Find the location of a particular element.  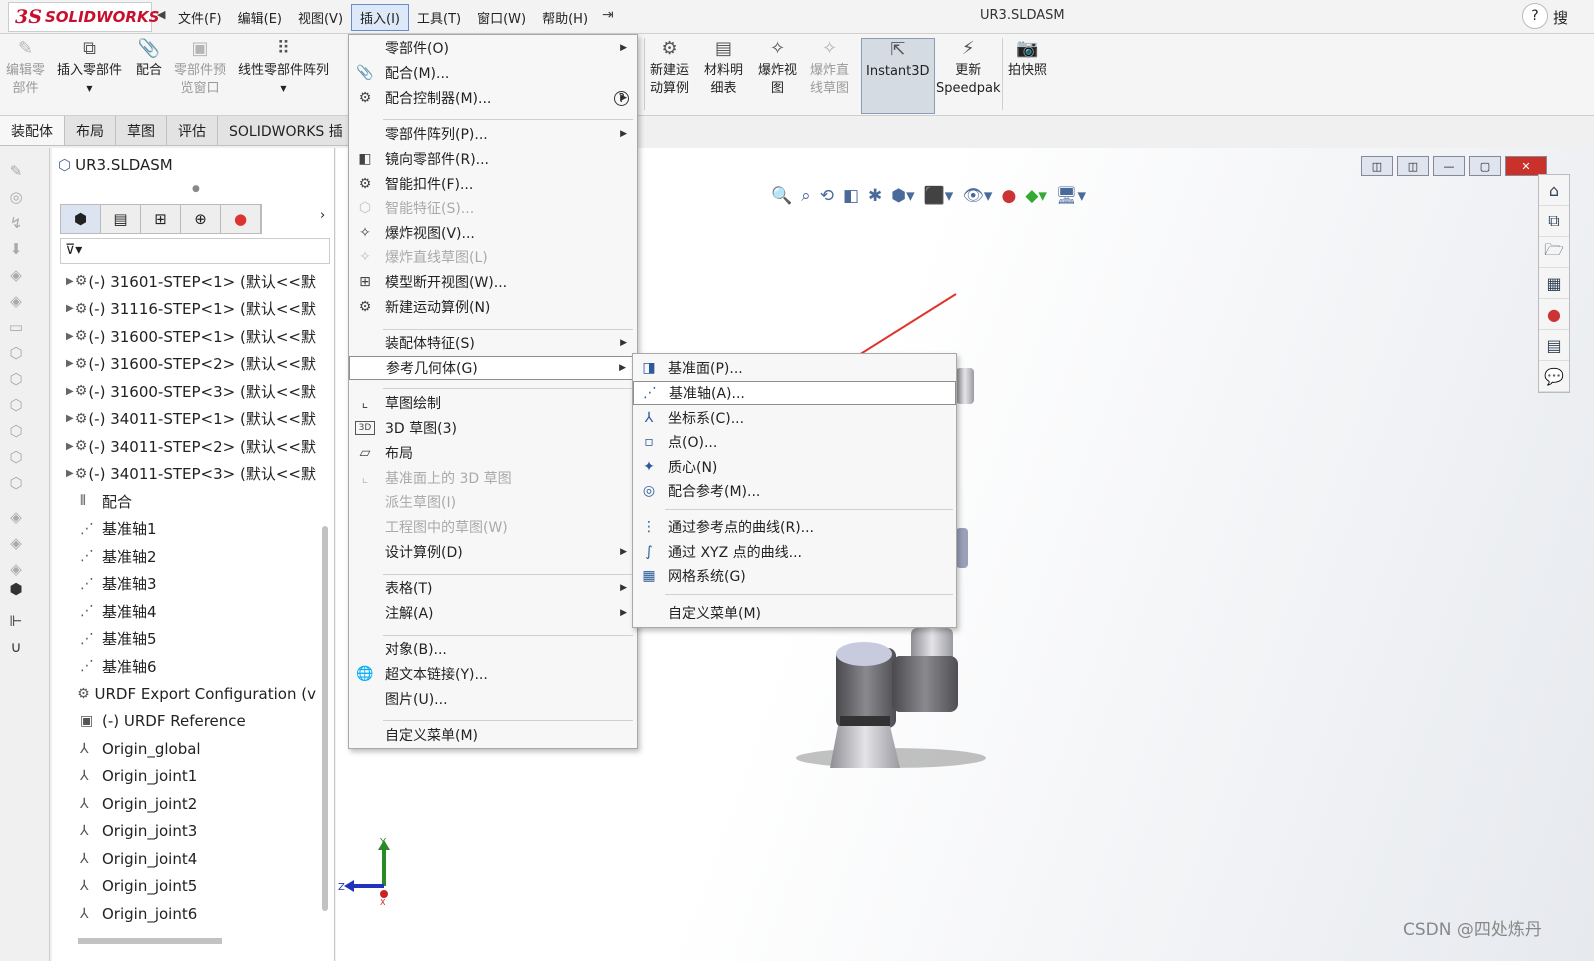

minimize-button: — is located at coordinates (1449, 166).